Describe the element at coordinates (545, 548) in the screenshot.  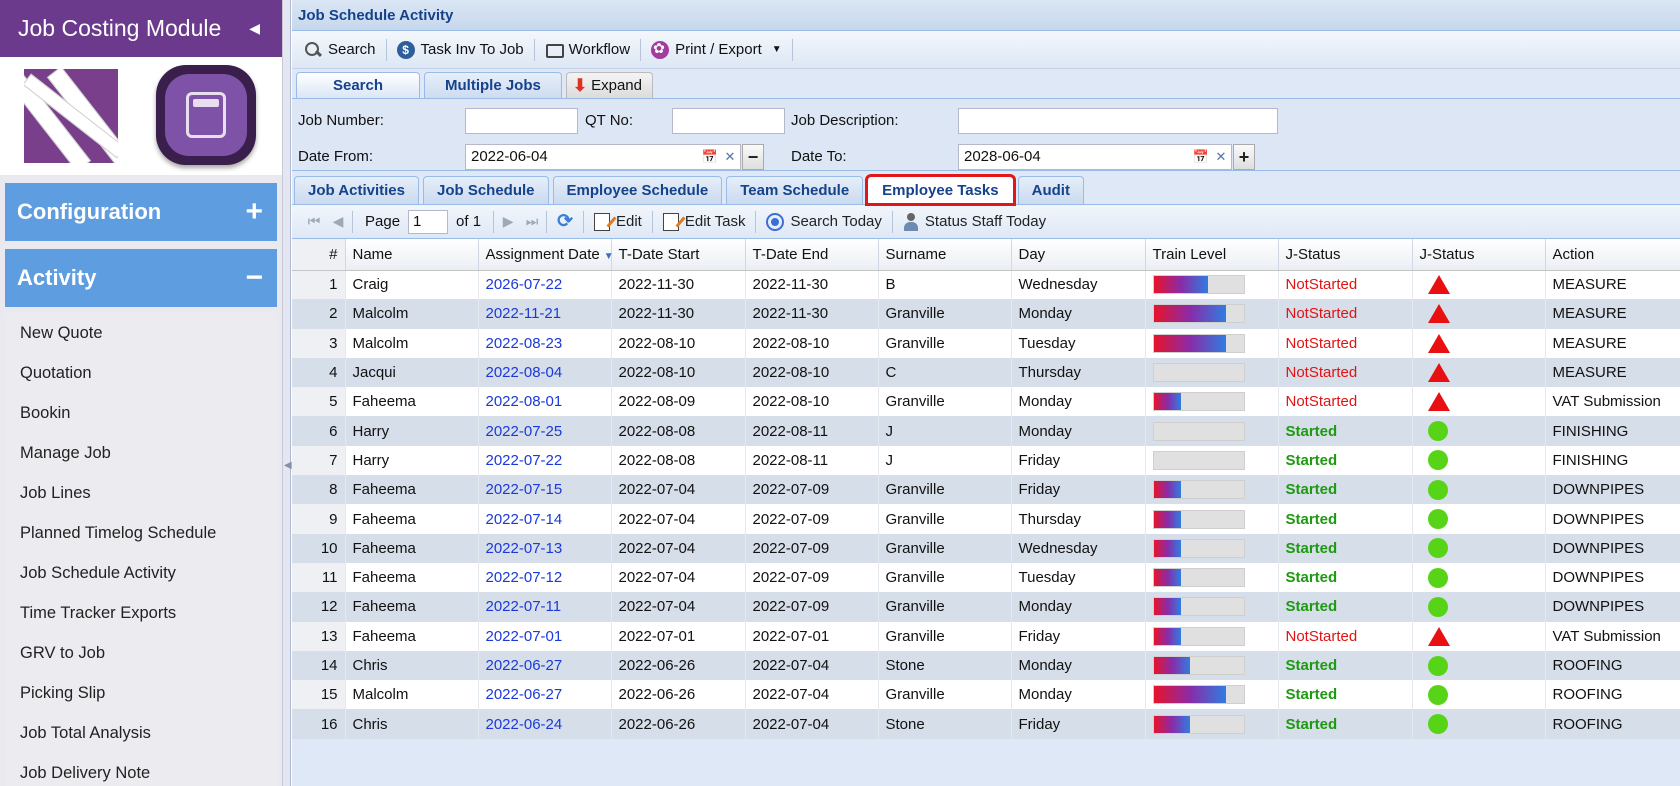
I see `cell-assignment-date: 2022-07-13` at that location.